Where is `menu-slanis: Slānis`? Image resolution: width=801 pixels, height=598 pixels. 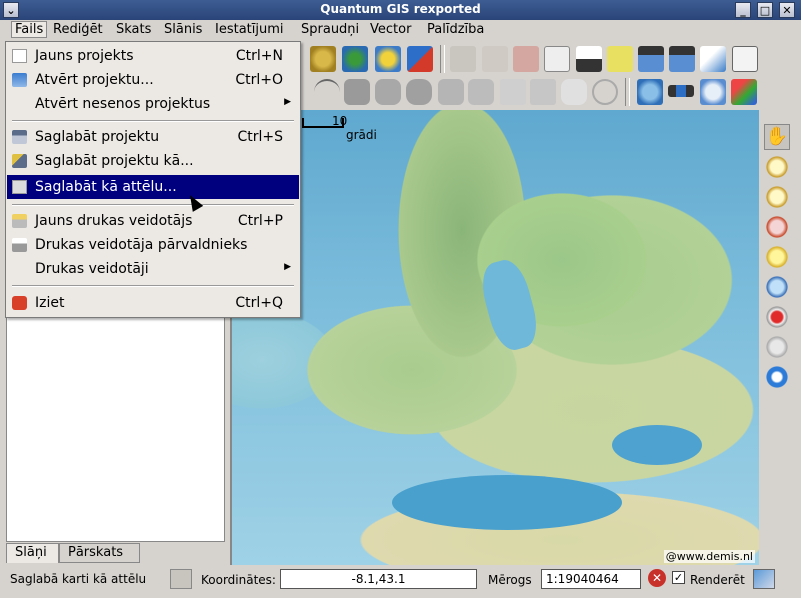 menu-slanis: Slānis is located at coordinates (183, 29).